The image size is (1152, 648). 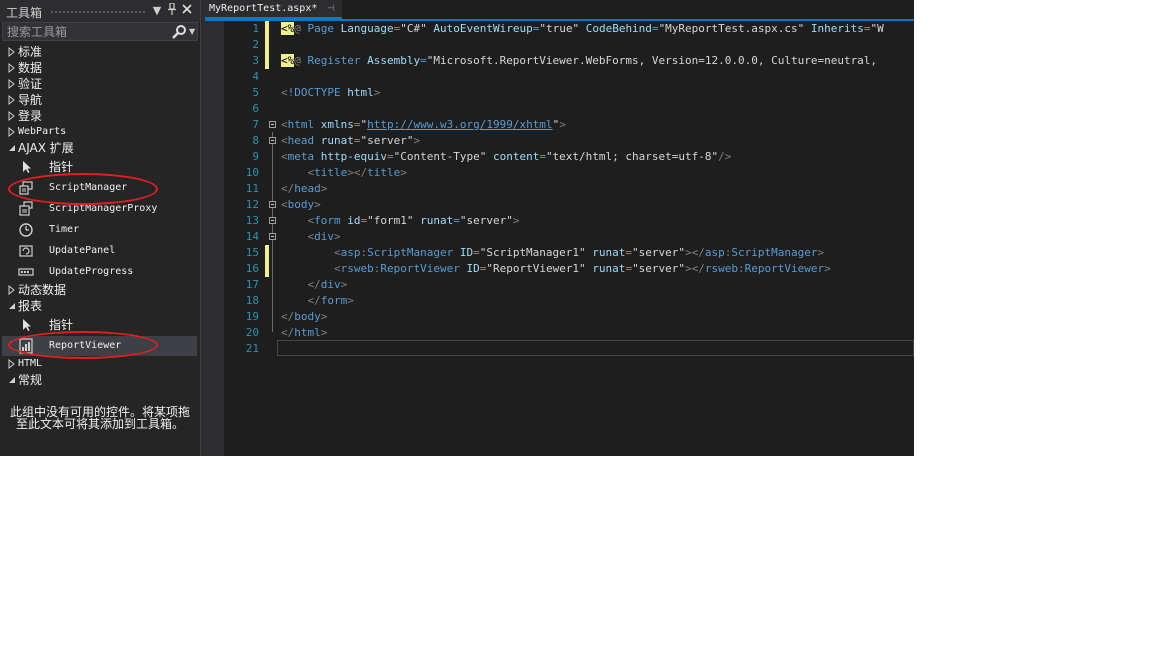 What do you see at coordinates (26, 346) in the screenshot?
I see `reportviewer-icon` at bounding box center [26, 346].